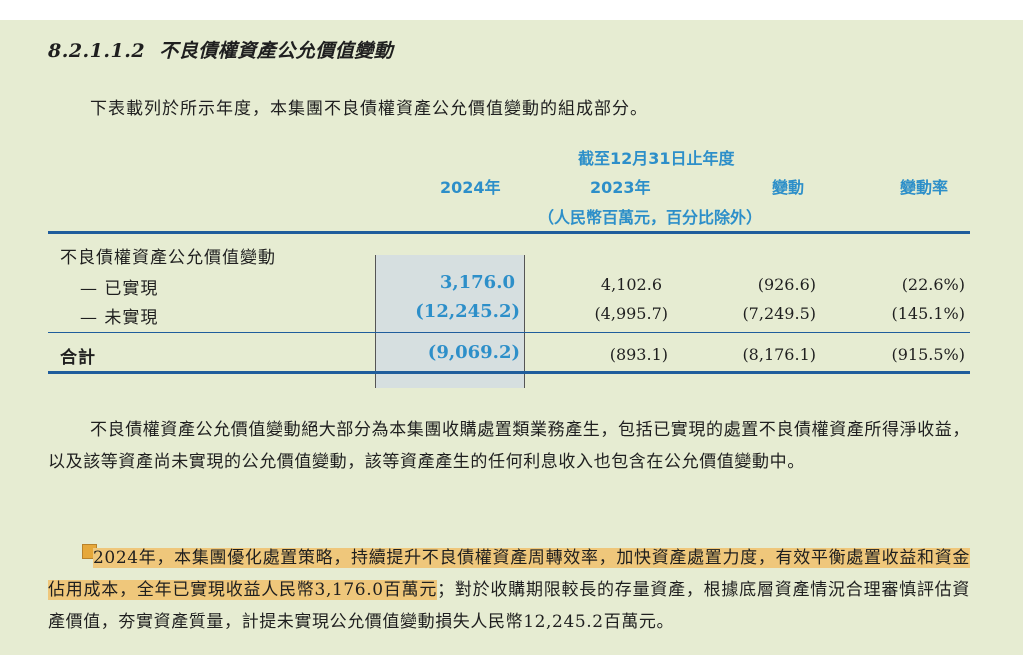 The image size is (1023, 655). Describe the element at coordinates (119, 289) in the screenshot. I see `row-label-realized: — 已實現` at that location.